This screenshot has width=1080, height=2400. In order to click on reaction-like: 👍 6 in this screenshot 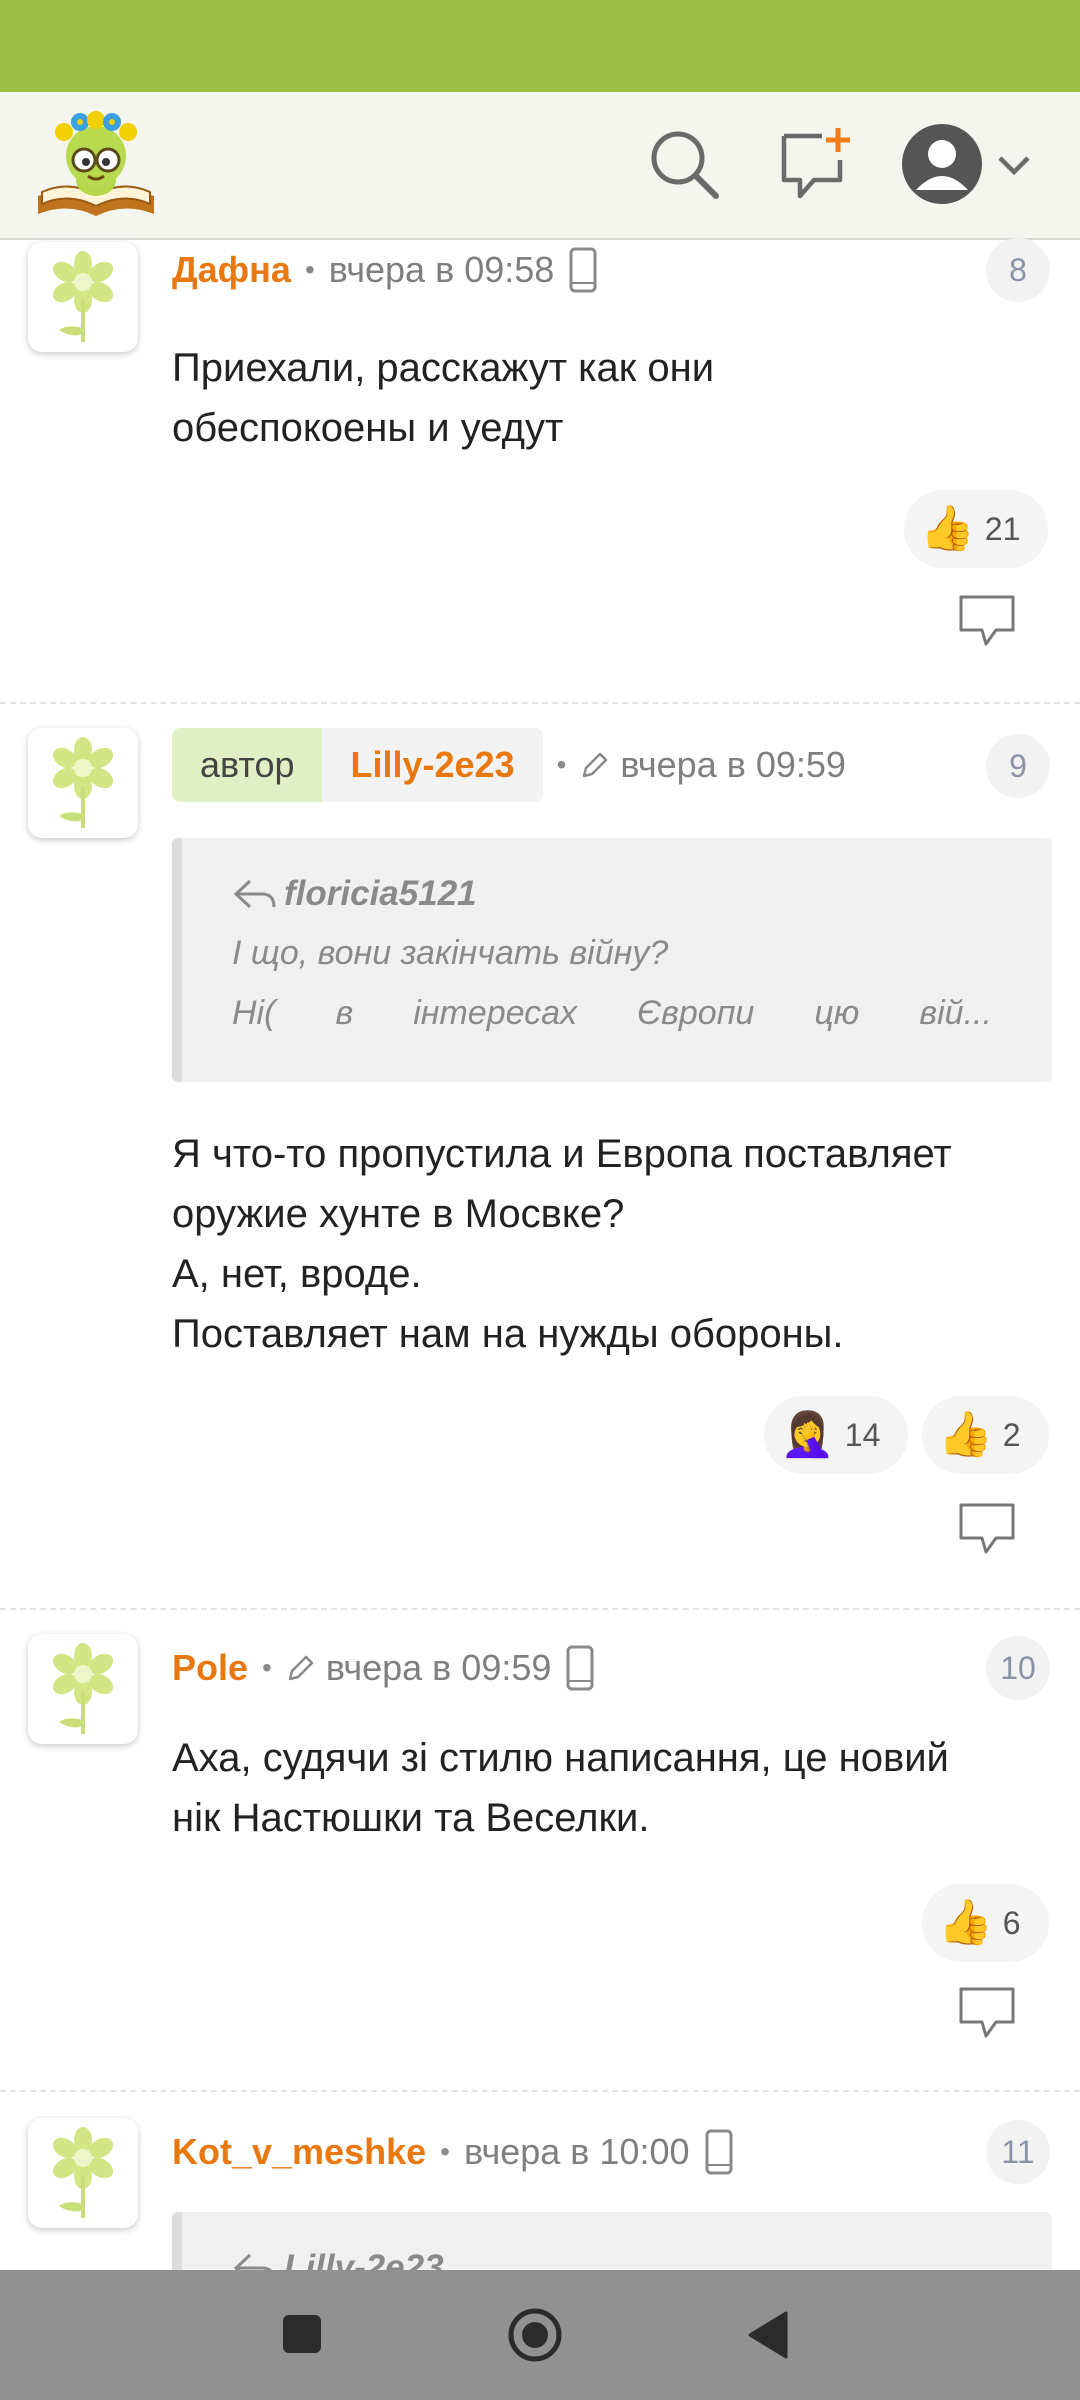, I will do `click(985, 1923)`.